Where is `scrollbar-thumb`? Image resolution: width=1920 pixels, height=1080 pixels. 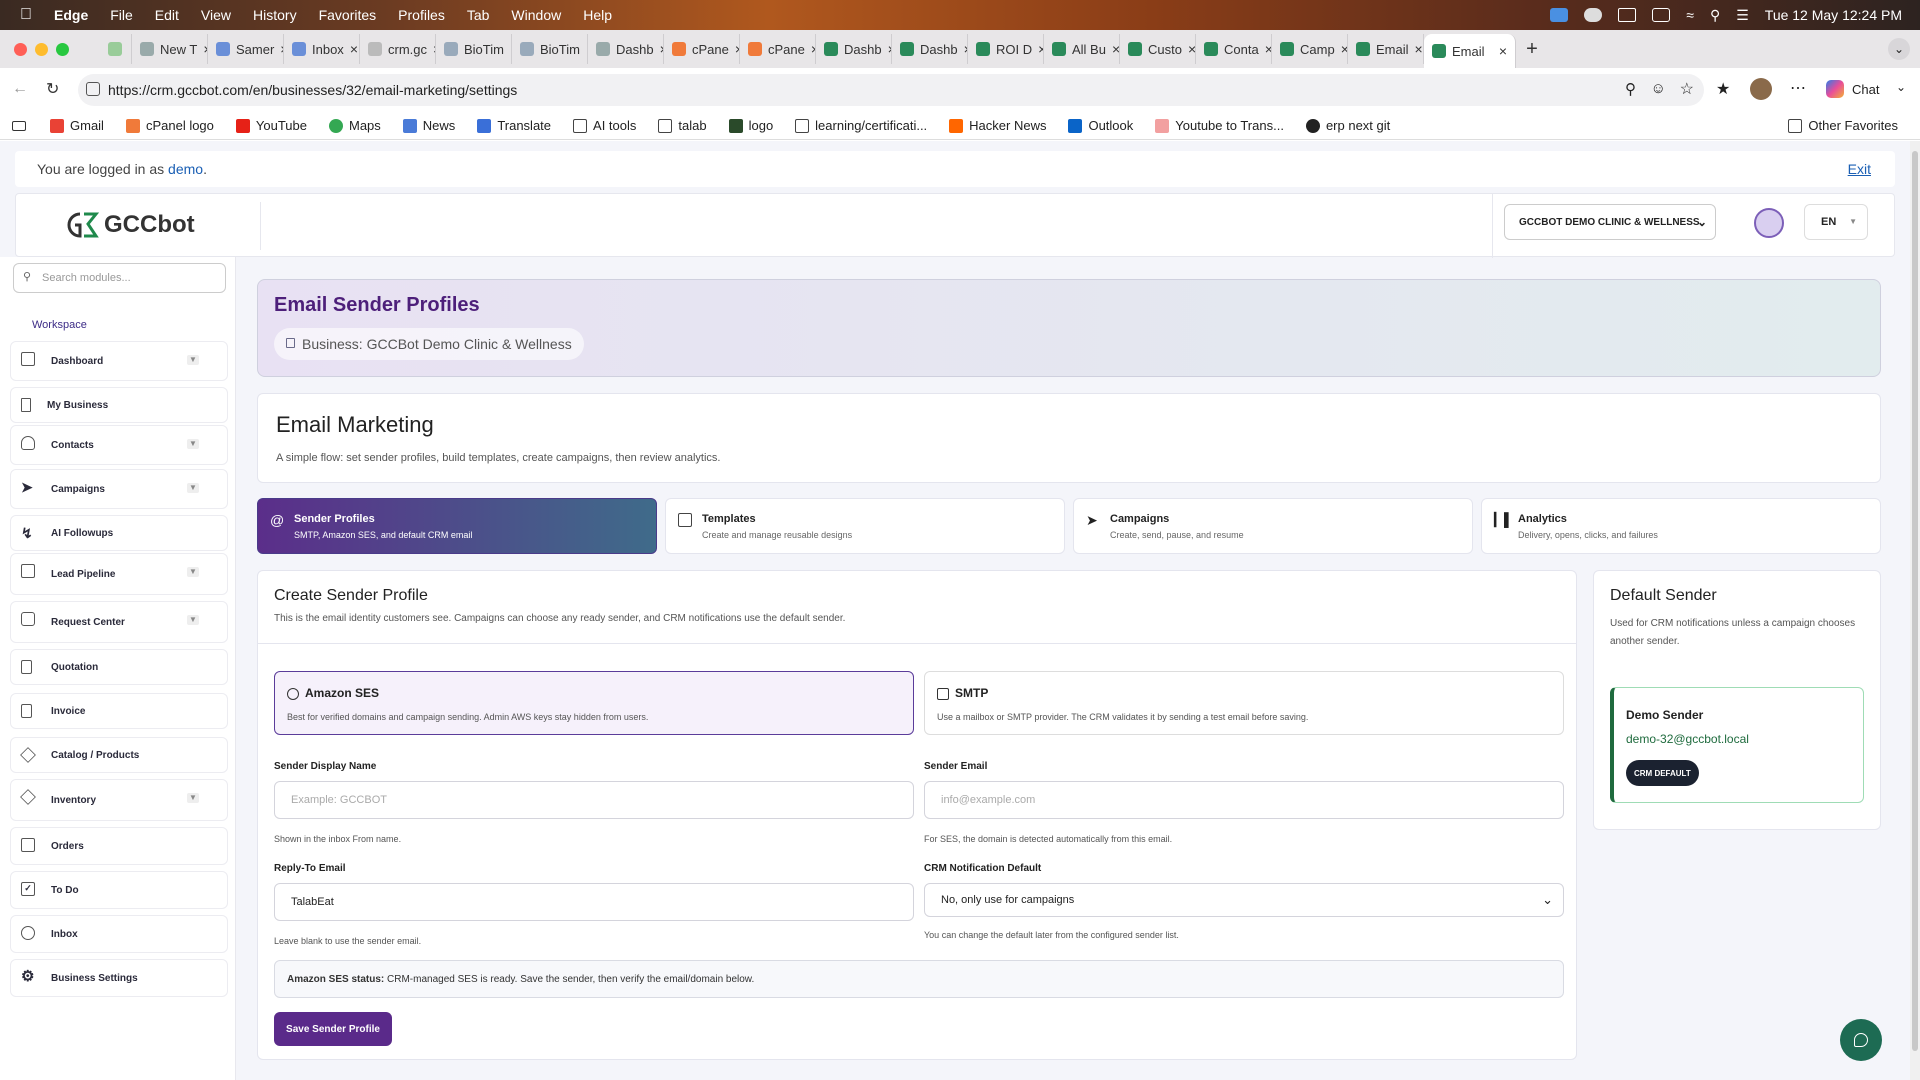 scrollbar-thumb is located at coordinates (1915, 601).